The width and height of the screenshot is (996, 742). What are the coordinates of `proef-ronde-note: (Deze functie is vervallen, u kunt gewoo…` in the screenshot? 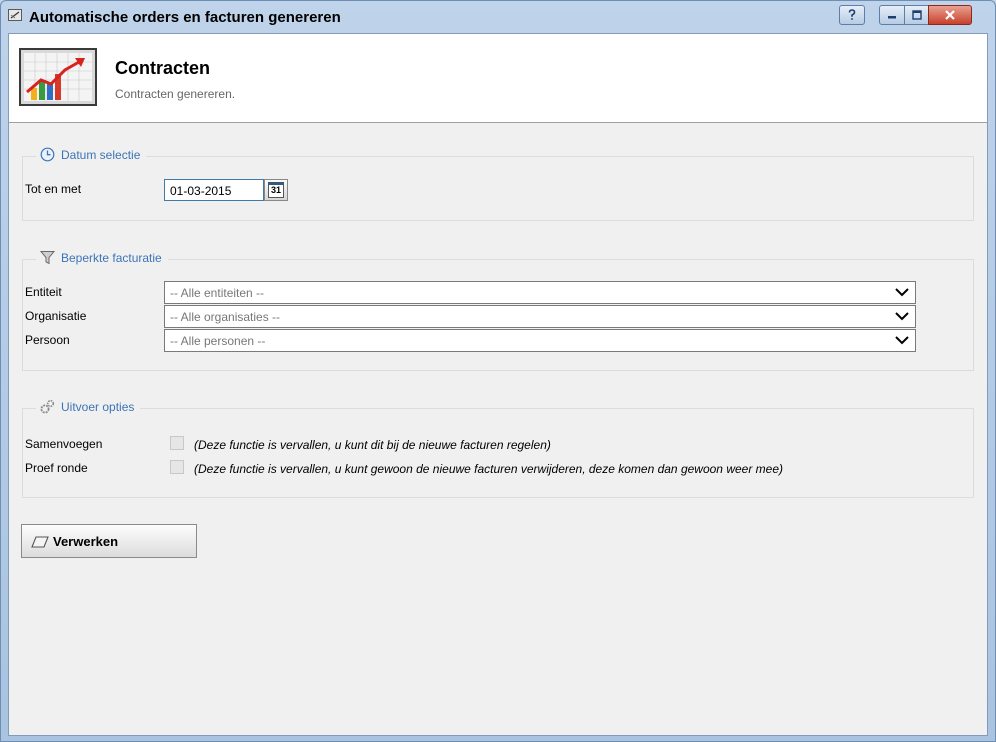 It's located at (488, 469).